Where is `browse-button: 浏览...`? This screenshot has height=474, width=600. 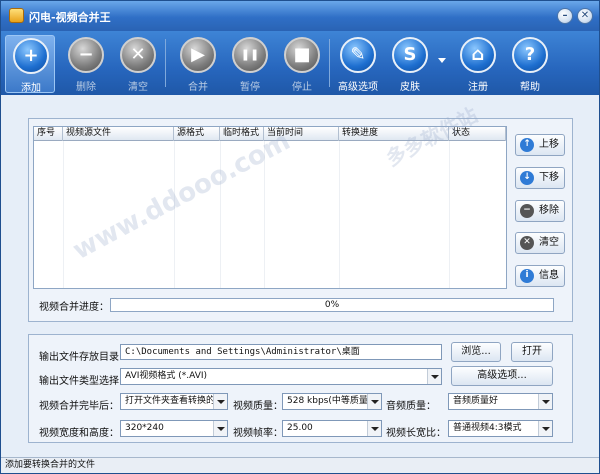
browse-button: 浏览... is located at coordinates (476, 352).